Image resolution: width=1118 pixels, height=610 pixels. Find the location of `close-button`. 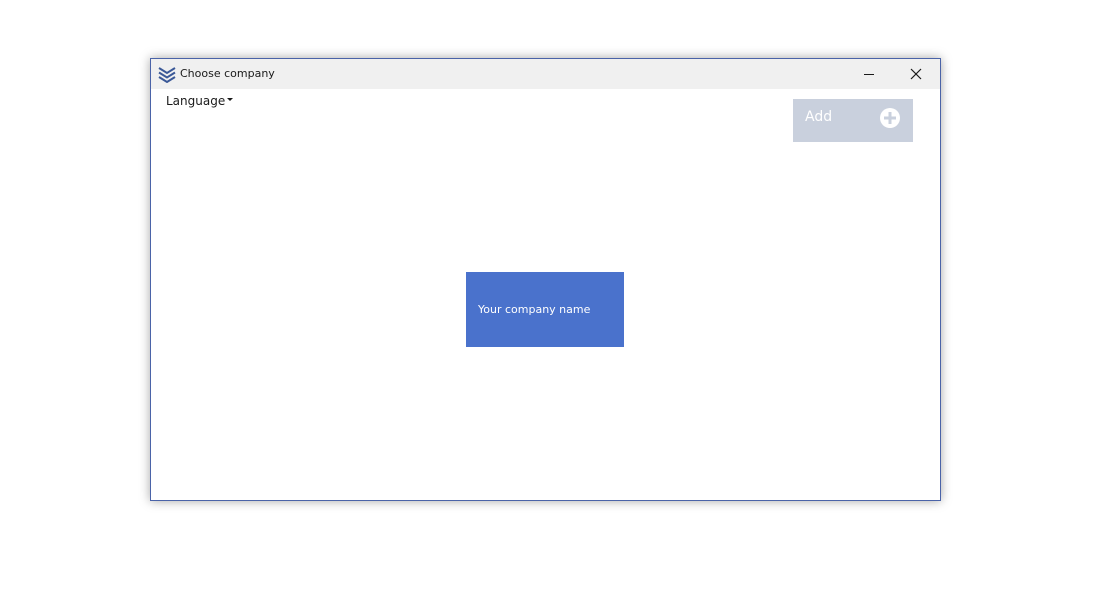

close-button is located at coordinates (916, 74).